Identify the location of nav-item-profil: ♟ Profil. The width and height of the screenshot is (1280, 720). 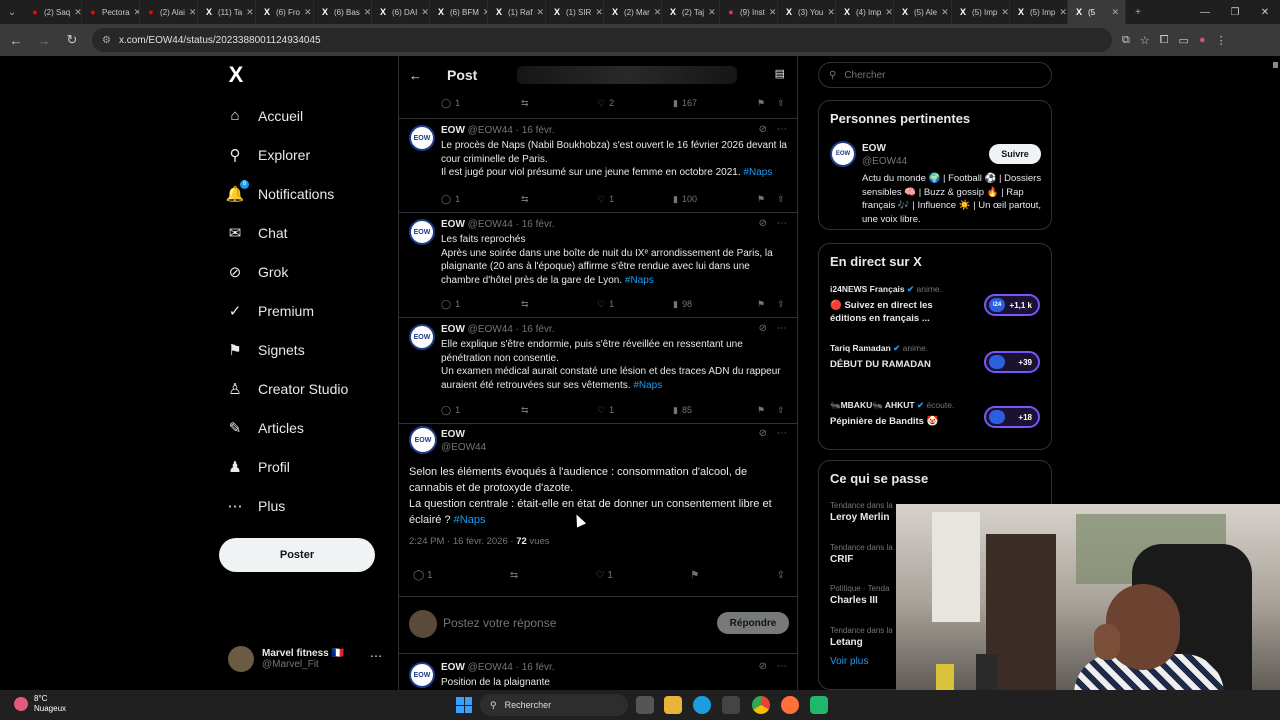
(303, 466).